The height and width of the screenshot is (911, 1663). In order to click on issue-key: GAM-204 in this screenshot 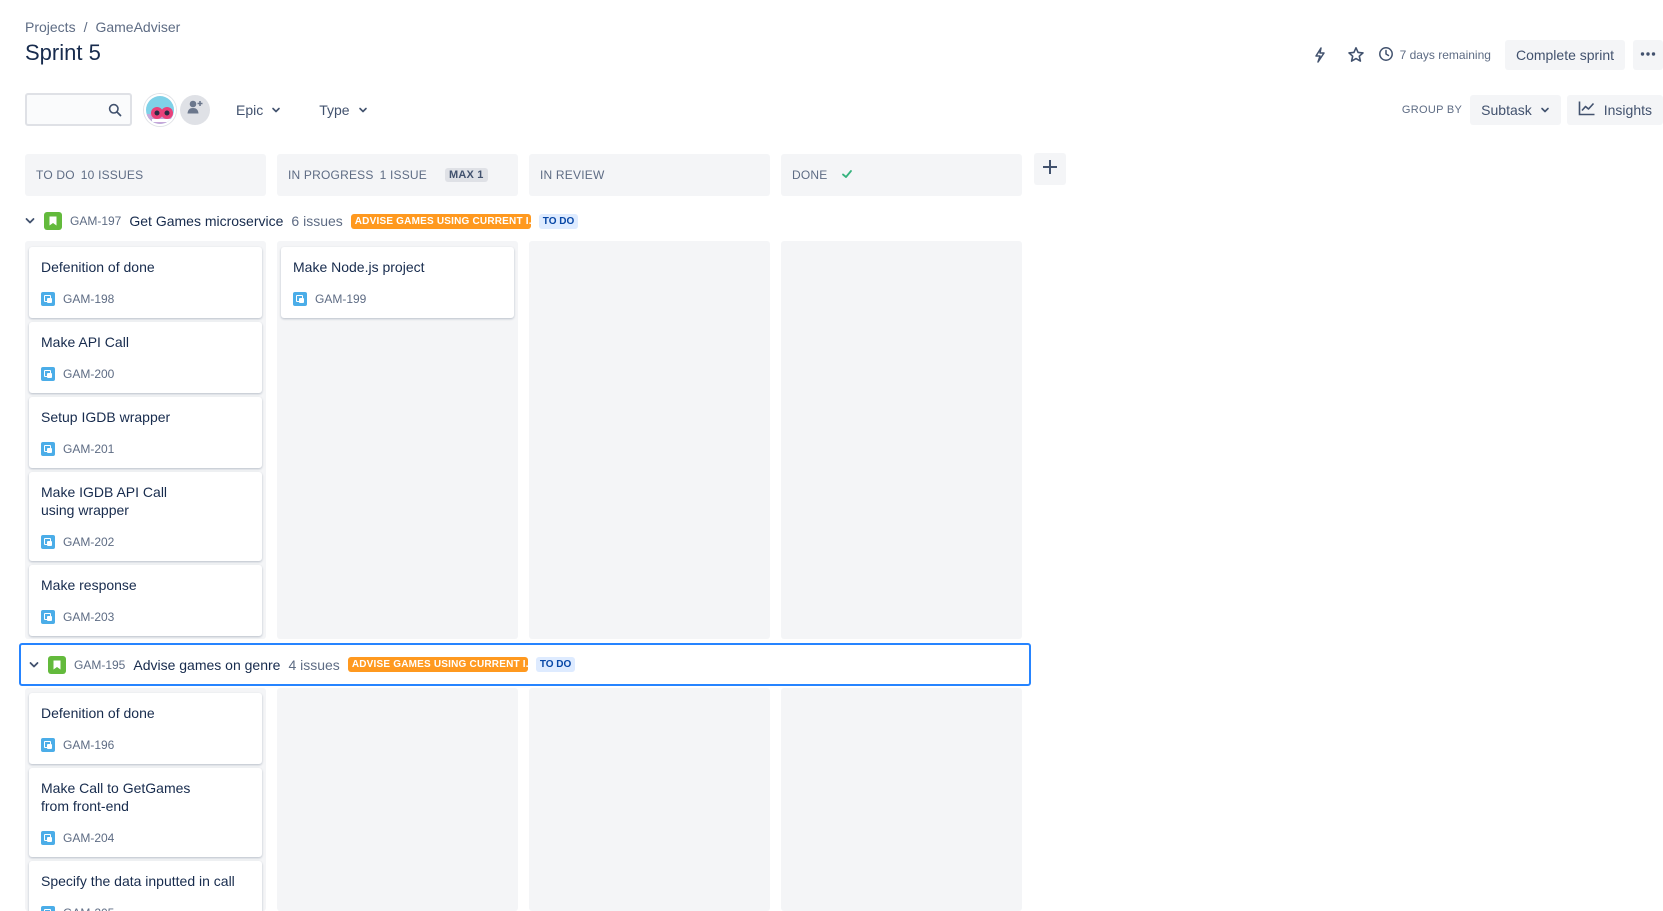, I will do `click(89, 838)`.